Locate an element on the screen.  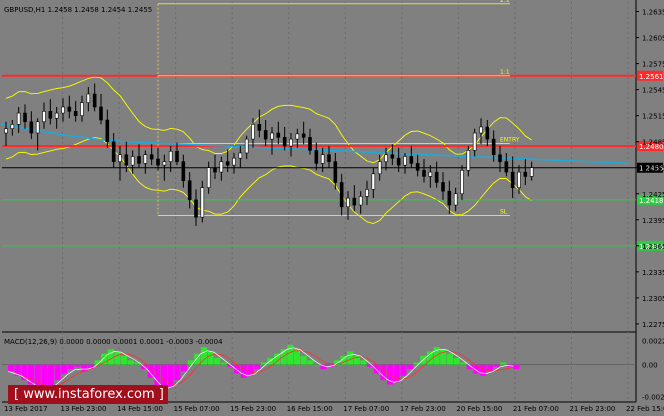
x-tick-label: 17 Feb 07:00 is located at coordinates (366, 409).